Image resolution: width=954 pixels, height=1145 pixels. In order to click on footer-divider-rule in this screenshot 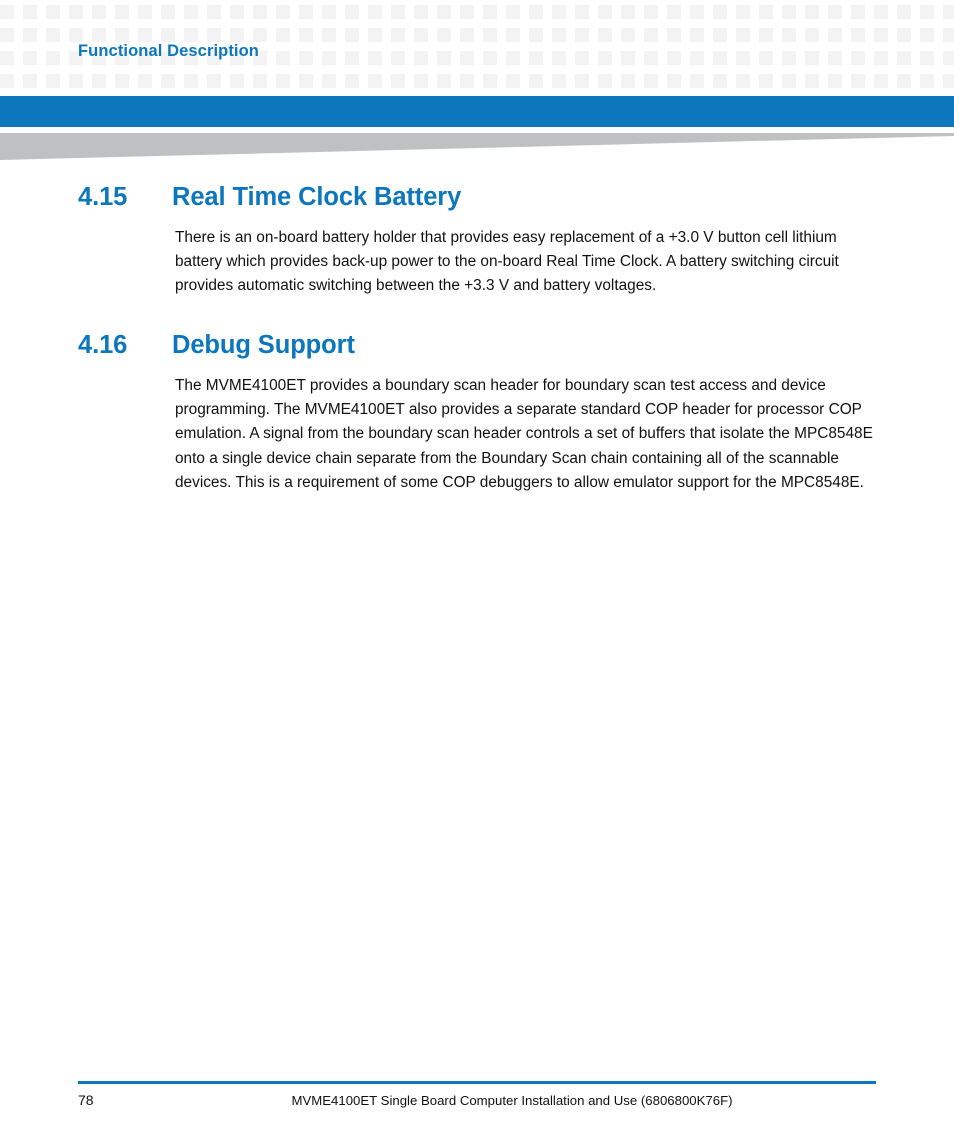, I will do `click(477, 1082)`.